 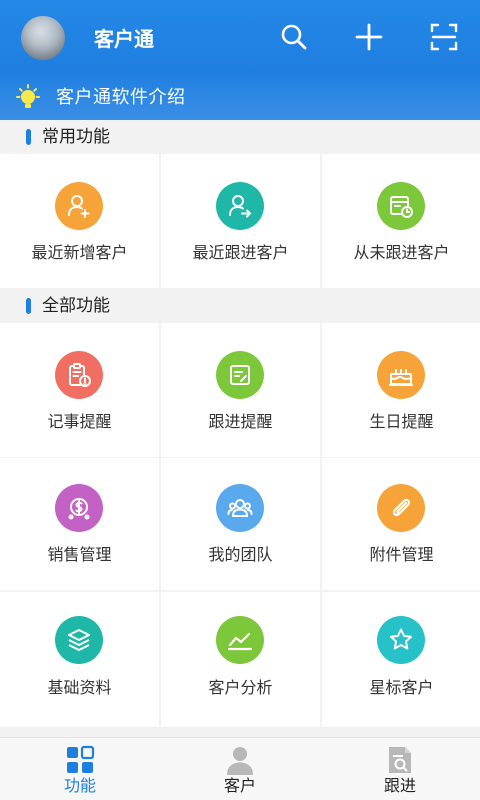 What do you see at coordinates (80, 760) in the screenshot?
I see `grid-icon` at bounding box center [80, 760].